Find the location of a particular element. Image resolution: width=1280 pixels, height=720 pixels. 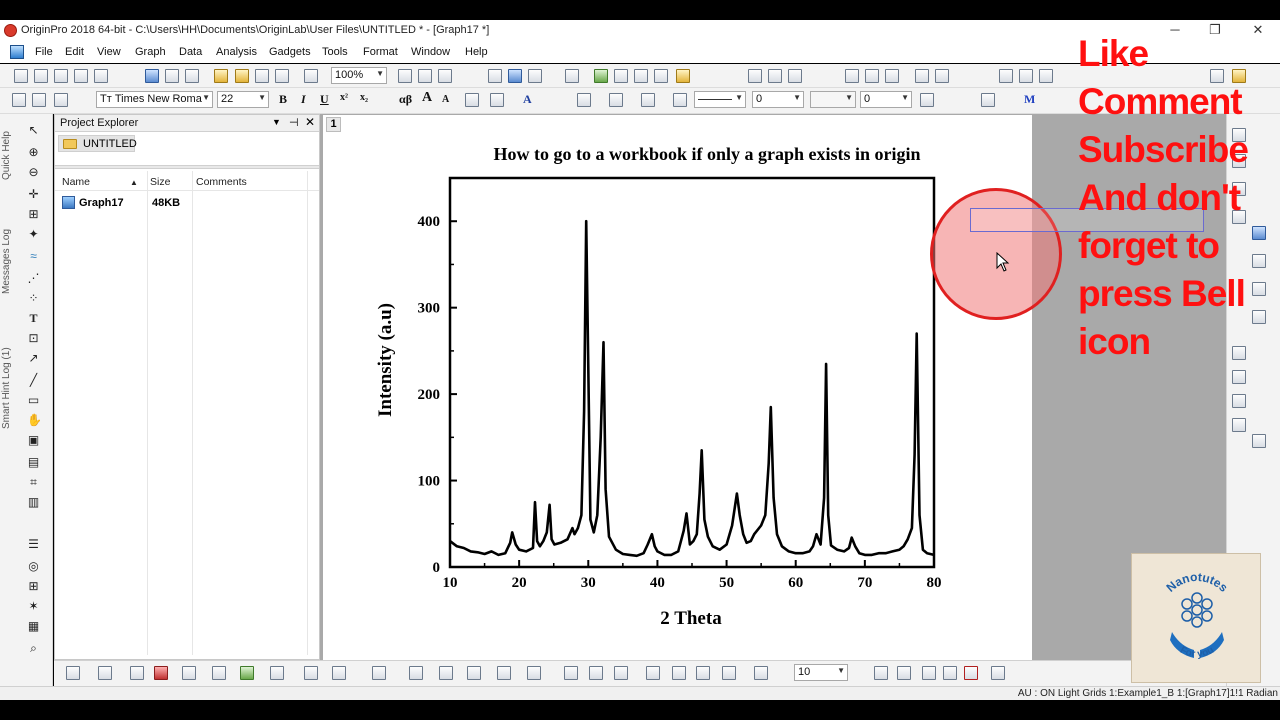

scatter-plot-icon is located at coordinates (105, 673).